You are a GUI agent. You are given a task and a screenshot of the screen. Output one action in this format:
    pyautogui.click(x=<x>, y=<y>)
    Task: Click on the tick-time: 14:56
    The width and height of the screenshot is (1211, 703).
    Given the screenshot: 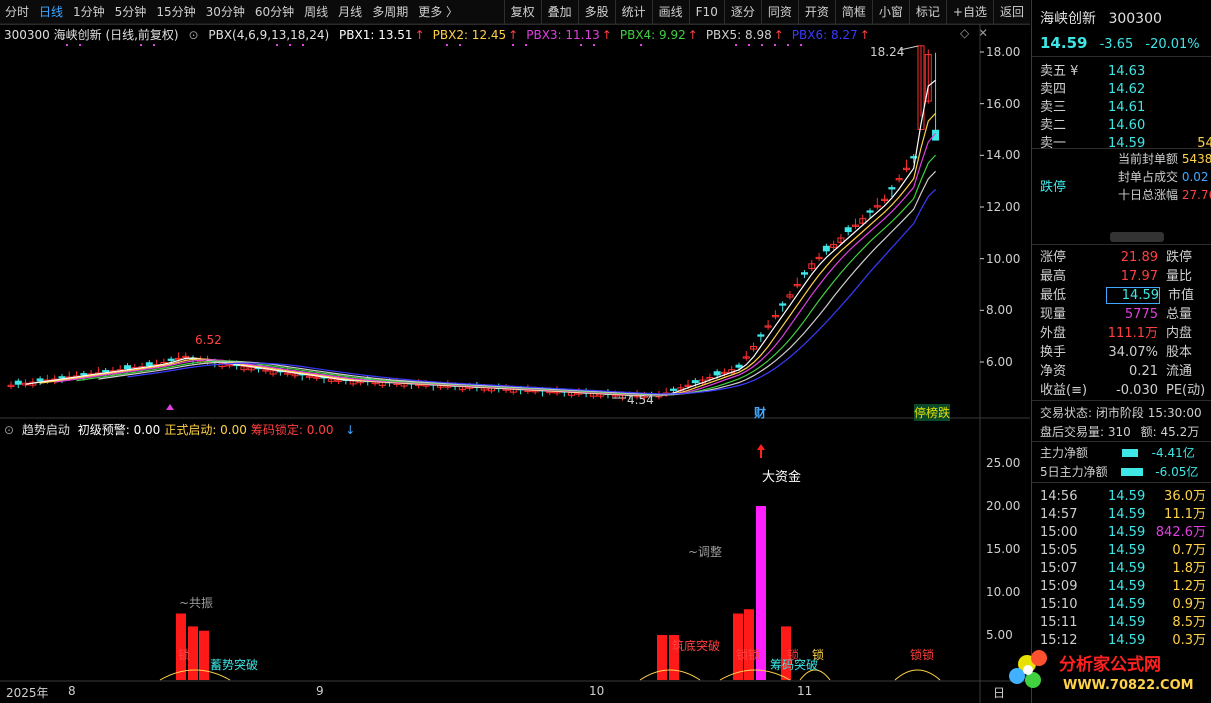 What is the action you would take?
    pyautogui.click(x=1059, y=496)
    